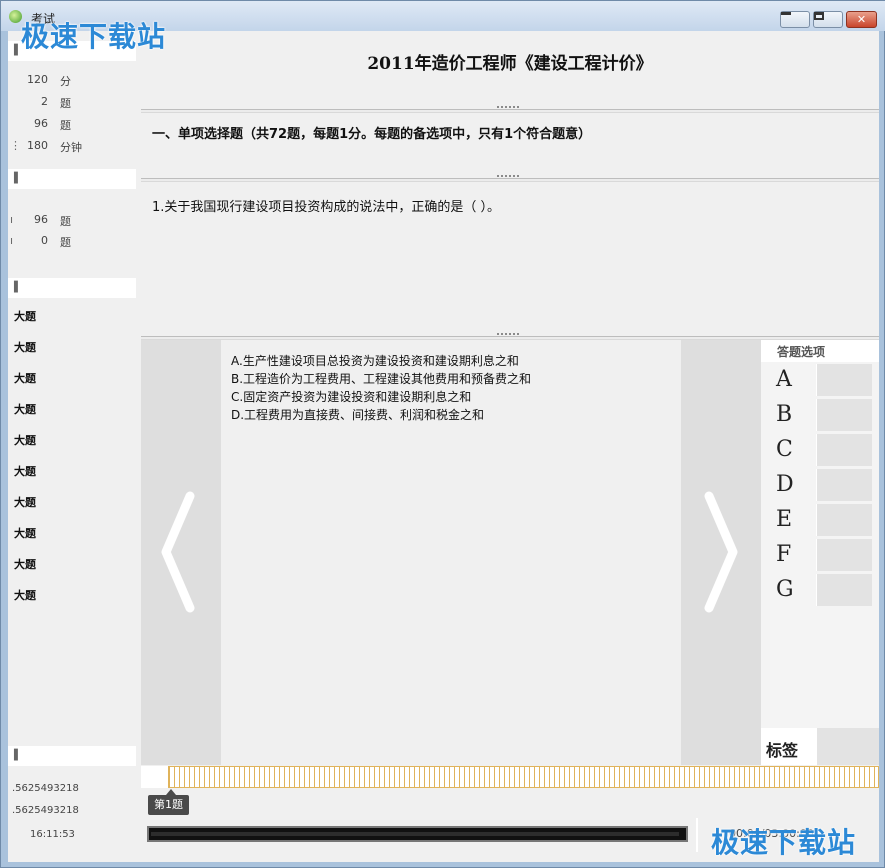  What do you see at coordinates (820, 351) in the screenshot?
I see `answer-panel-header: 答题选项` at bounding box center [820, 351].